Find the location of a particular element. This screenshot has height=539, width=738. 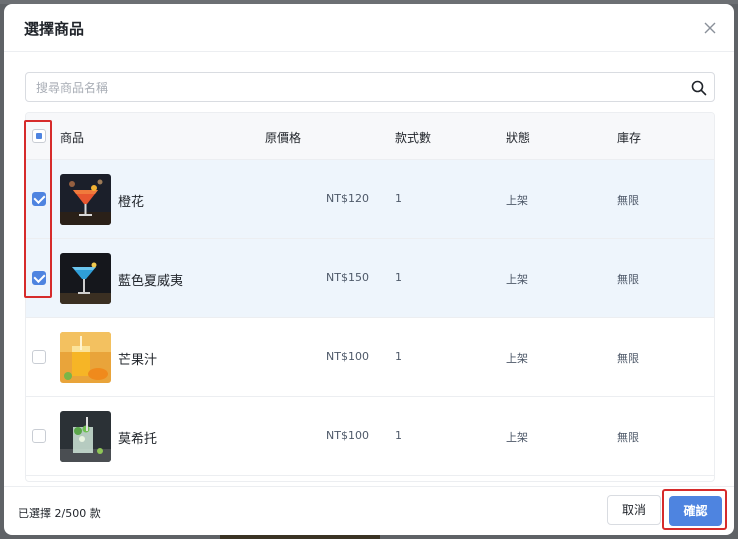

table-row: 莫希托 NT$100 1 上架 無限 is located at coordinates (370, 436).